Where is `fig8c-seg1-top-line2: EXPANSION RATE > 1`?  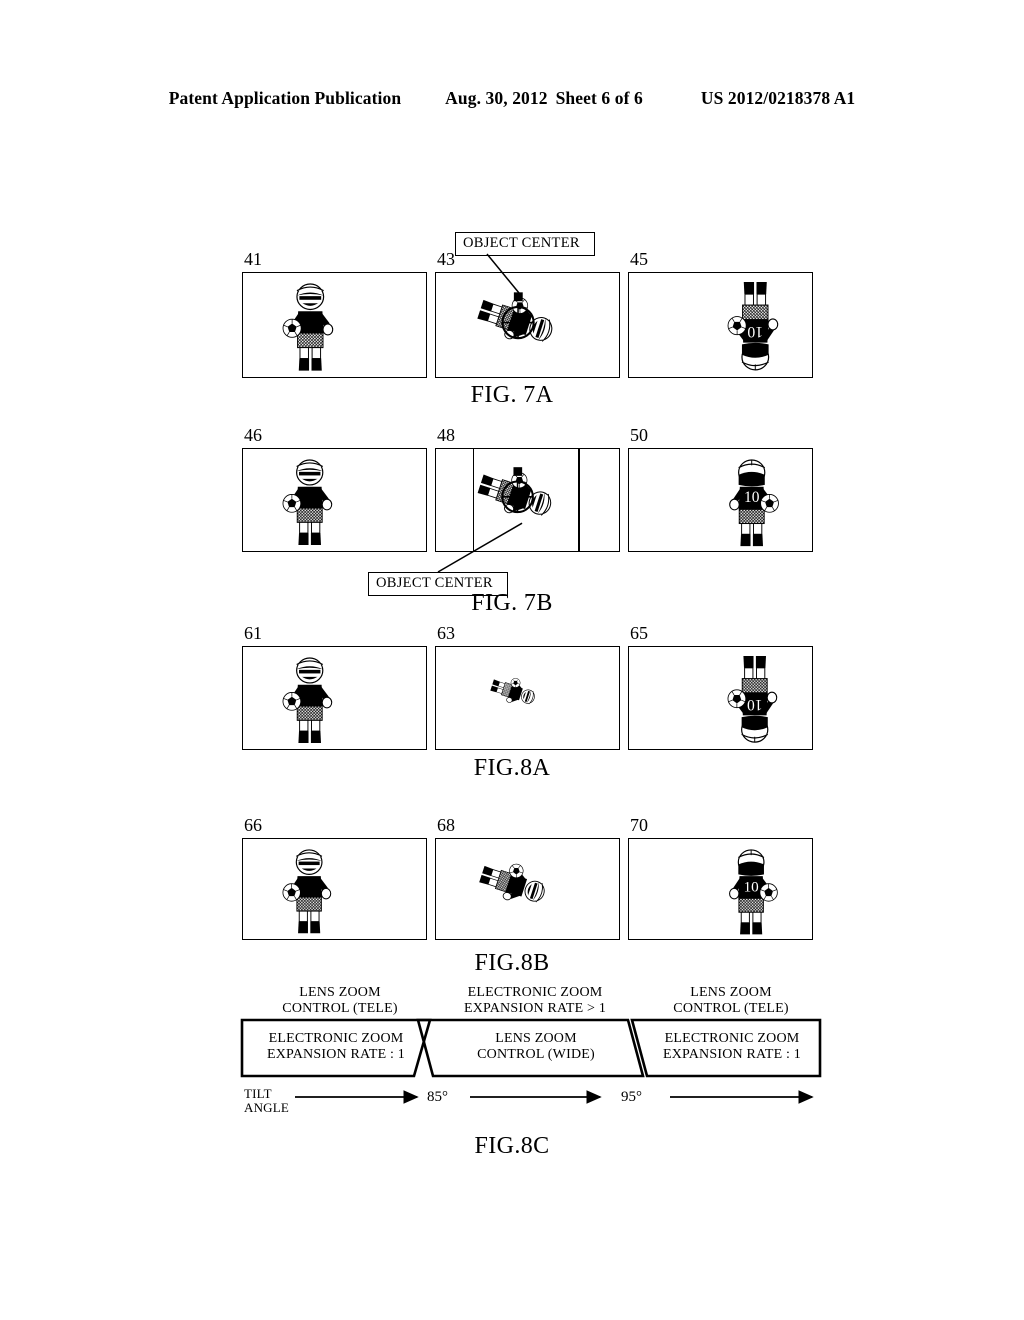
fig8c-seg1-top-line2: EXPANSION RATE > 1 is located at coordinates (535, 1008).